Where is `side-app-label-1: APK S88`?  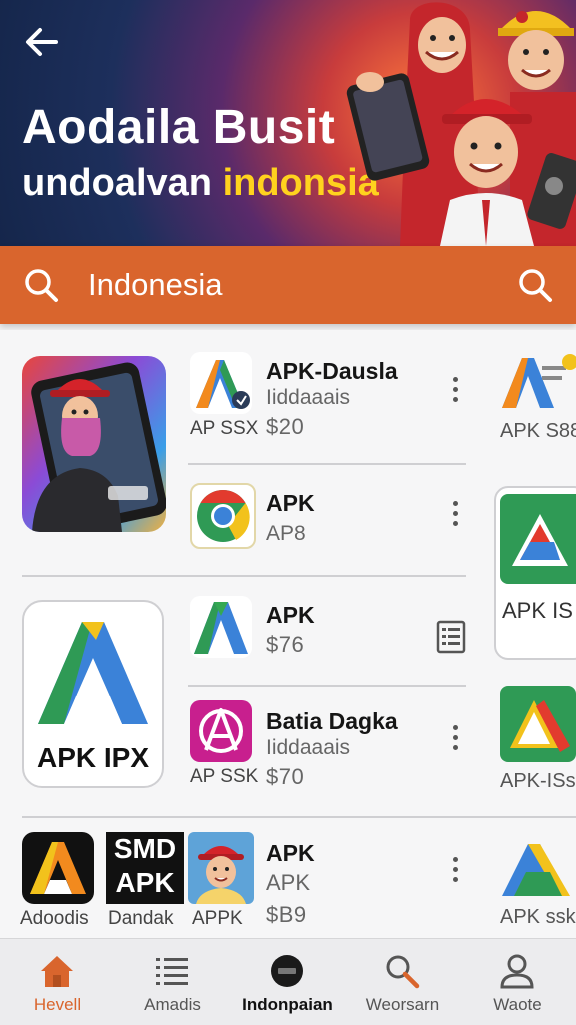
side-app-label-1: APK S88 is located at coordinates (538, 431).